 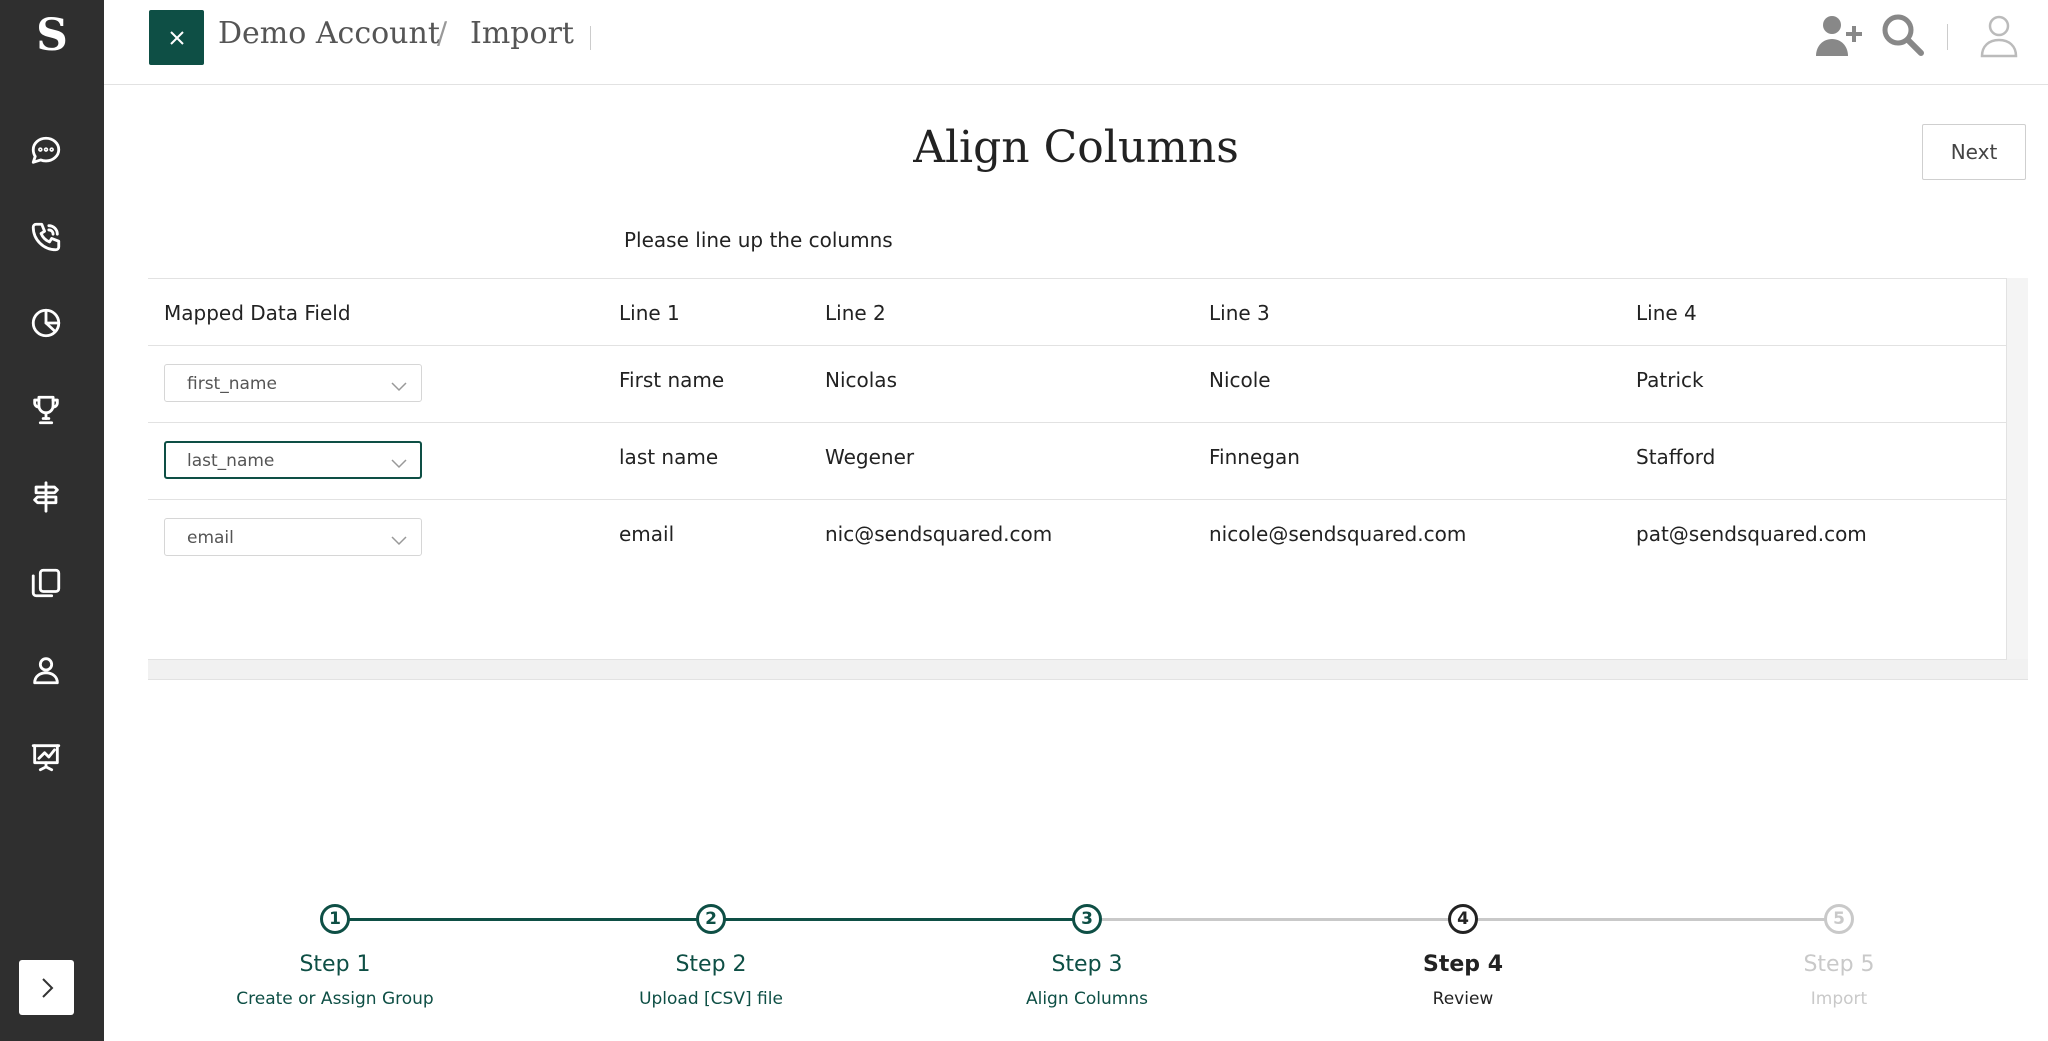 I want to click on chevron-right-icon, so click(x=47, y=987).